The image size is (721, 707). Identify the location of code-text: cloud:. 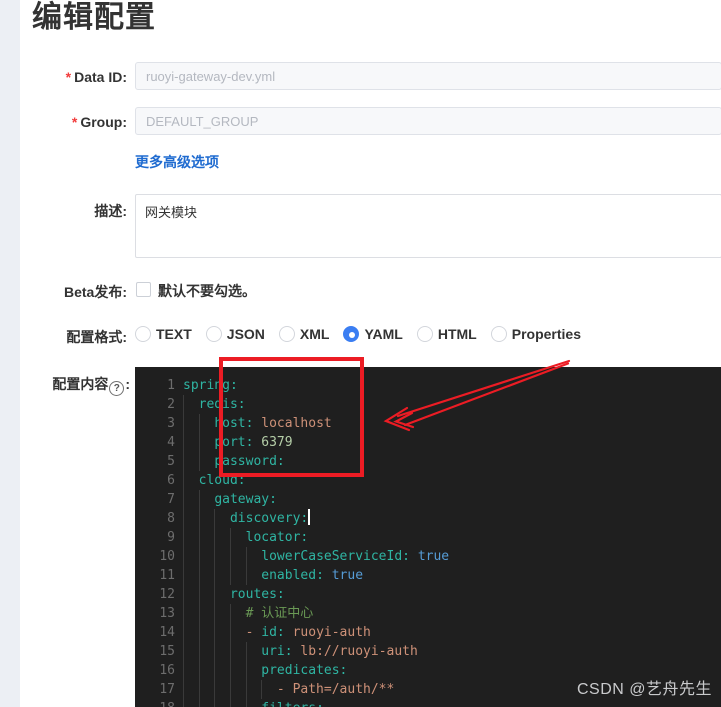
(214, 480).